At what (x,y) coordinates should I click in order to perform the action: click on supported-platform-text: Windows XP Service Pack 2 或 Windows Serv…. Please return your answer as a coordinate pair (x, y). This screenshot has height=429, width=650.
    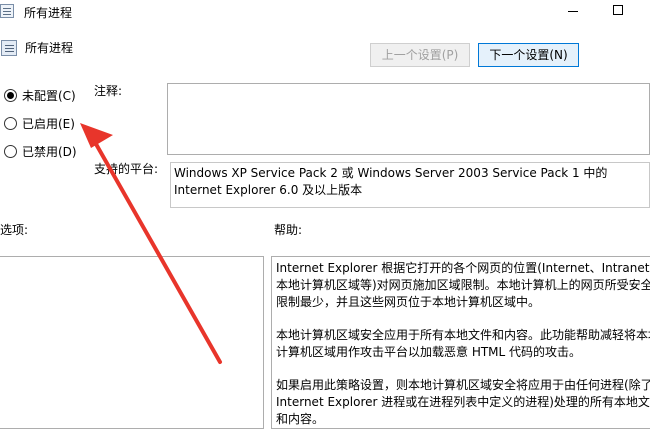
    Looking at the image, I should click on (410, 185).